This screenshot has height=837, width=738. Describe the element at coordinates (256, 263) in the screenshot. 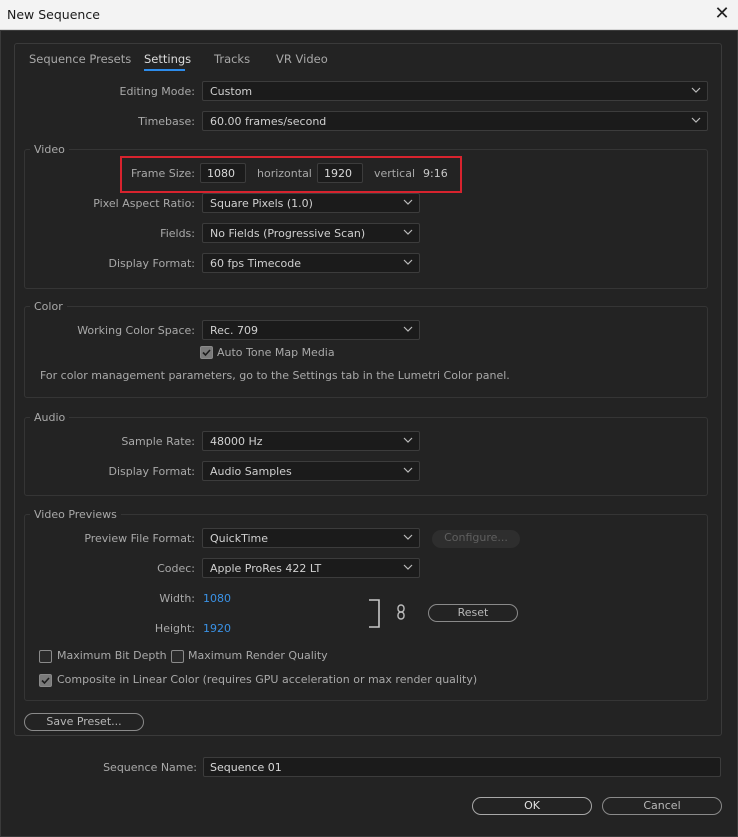

I see `video-display-format-value: 60 fps Timecode` at that location.